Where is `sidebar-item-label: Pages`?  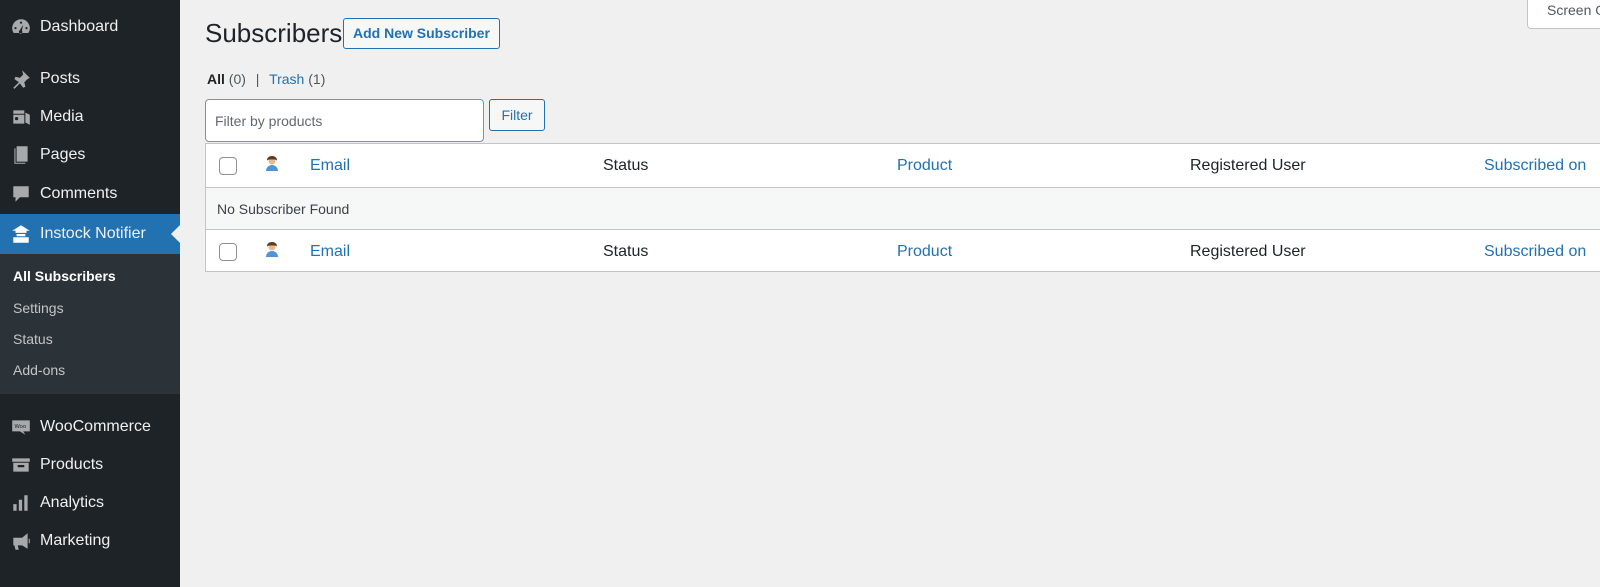
sidebar-item-label: Pages is located at coordinates (63, 154).